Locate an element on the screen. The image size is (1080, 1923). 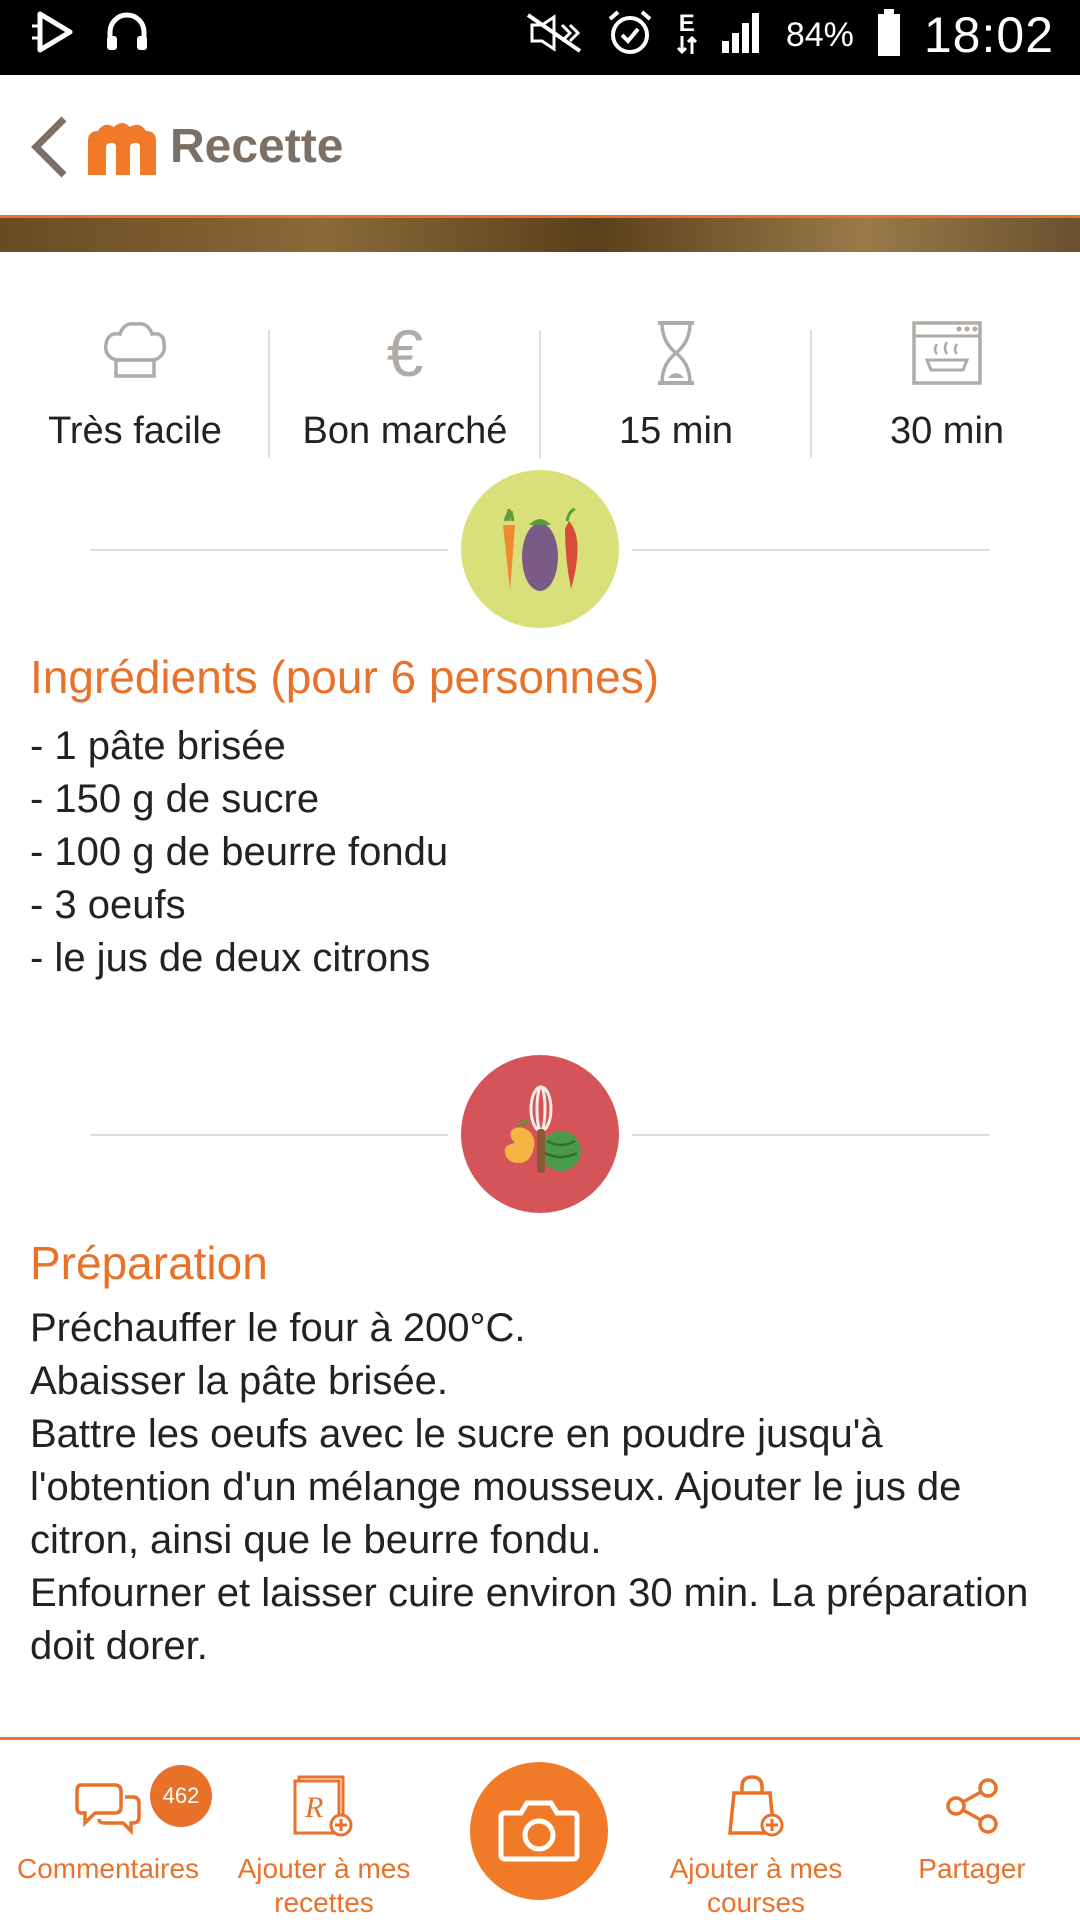
alarm-icon is located at coordinates (630, 35).